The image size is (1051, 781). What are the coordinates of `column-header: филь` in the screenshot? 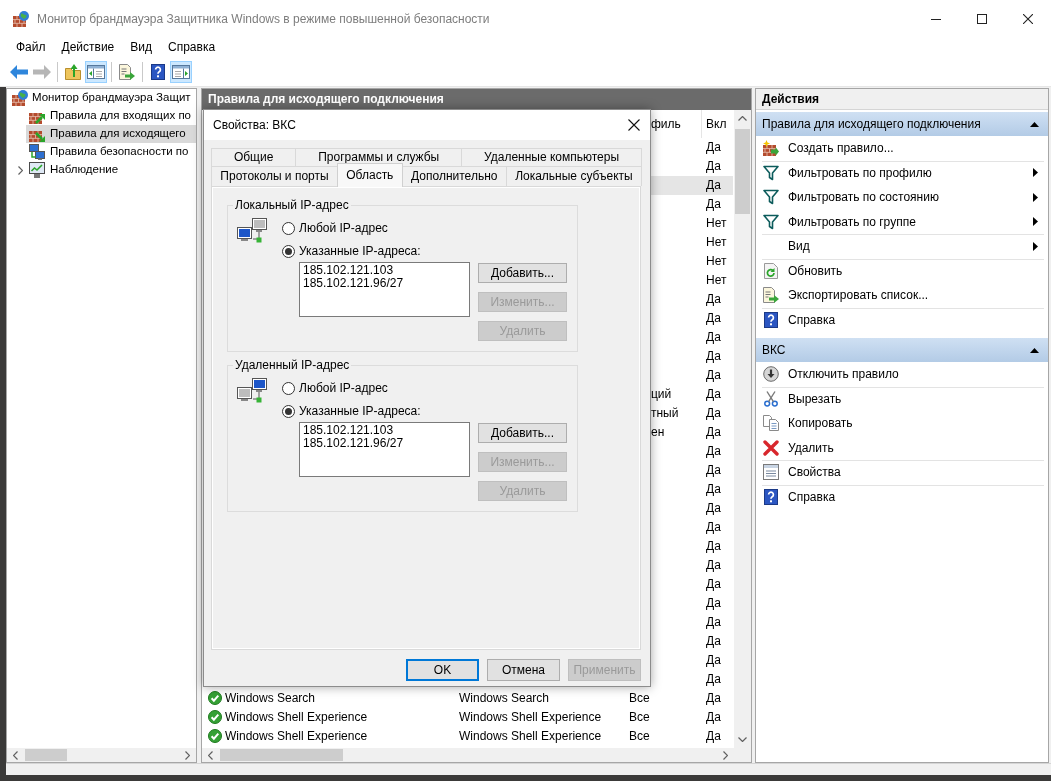 It's located at (666, 124).